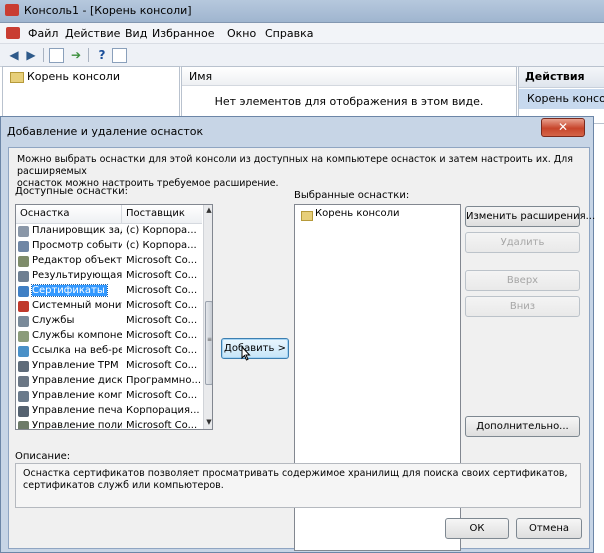 The image size is (604, 553). Describe the element at coordinates (17, 77) in the screenshot. I see `folder-icon` at that location.